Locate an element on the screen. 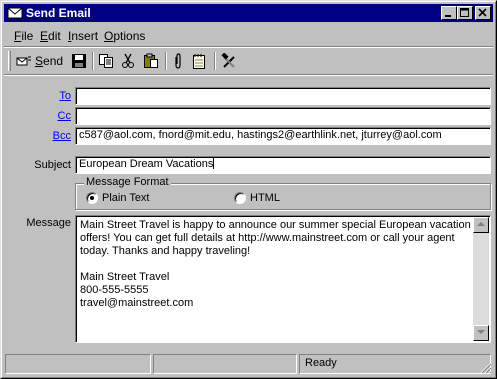 The height and width of the screenshot is (379, 497). menu-file-label: ile is located at coordinates (27, 36).